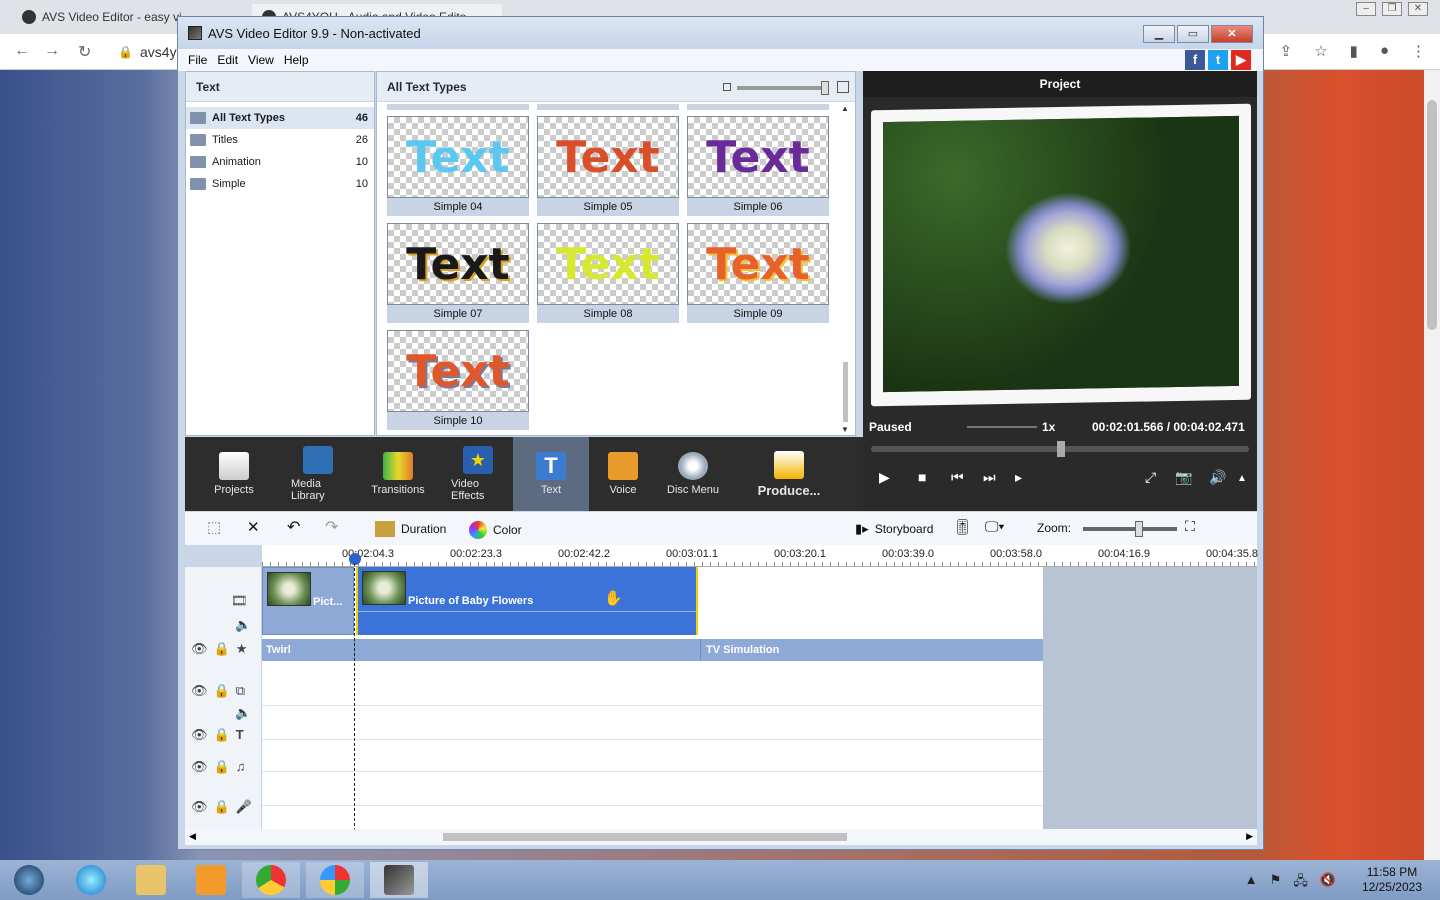  Describe the element at coordinates (845, 392) in the screenshot. I see `grid-scrollbar-thumb` at that location.